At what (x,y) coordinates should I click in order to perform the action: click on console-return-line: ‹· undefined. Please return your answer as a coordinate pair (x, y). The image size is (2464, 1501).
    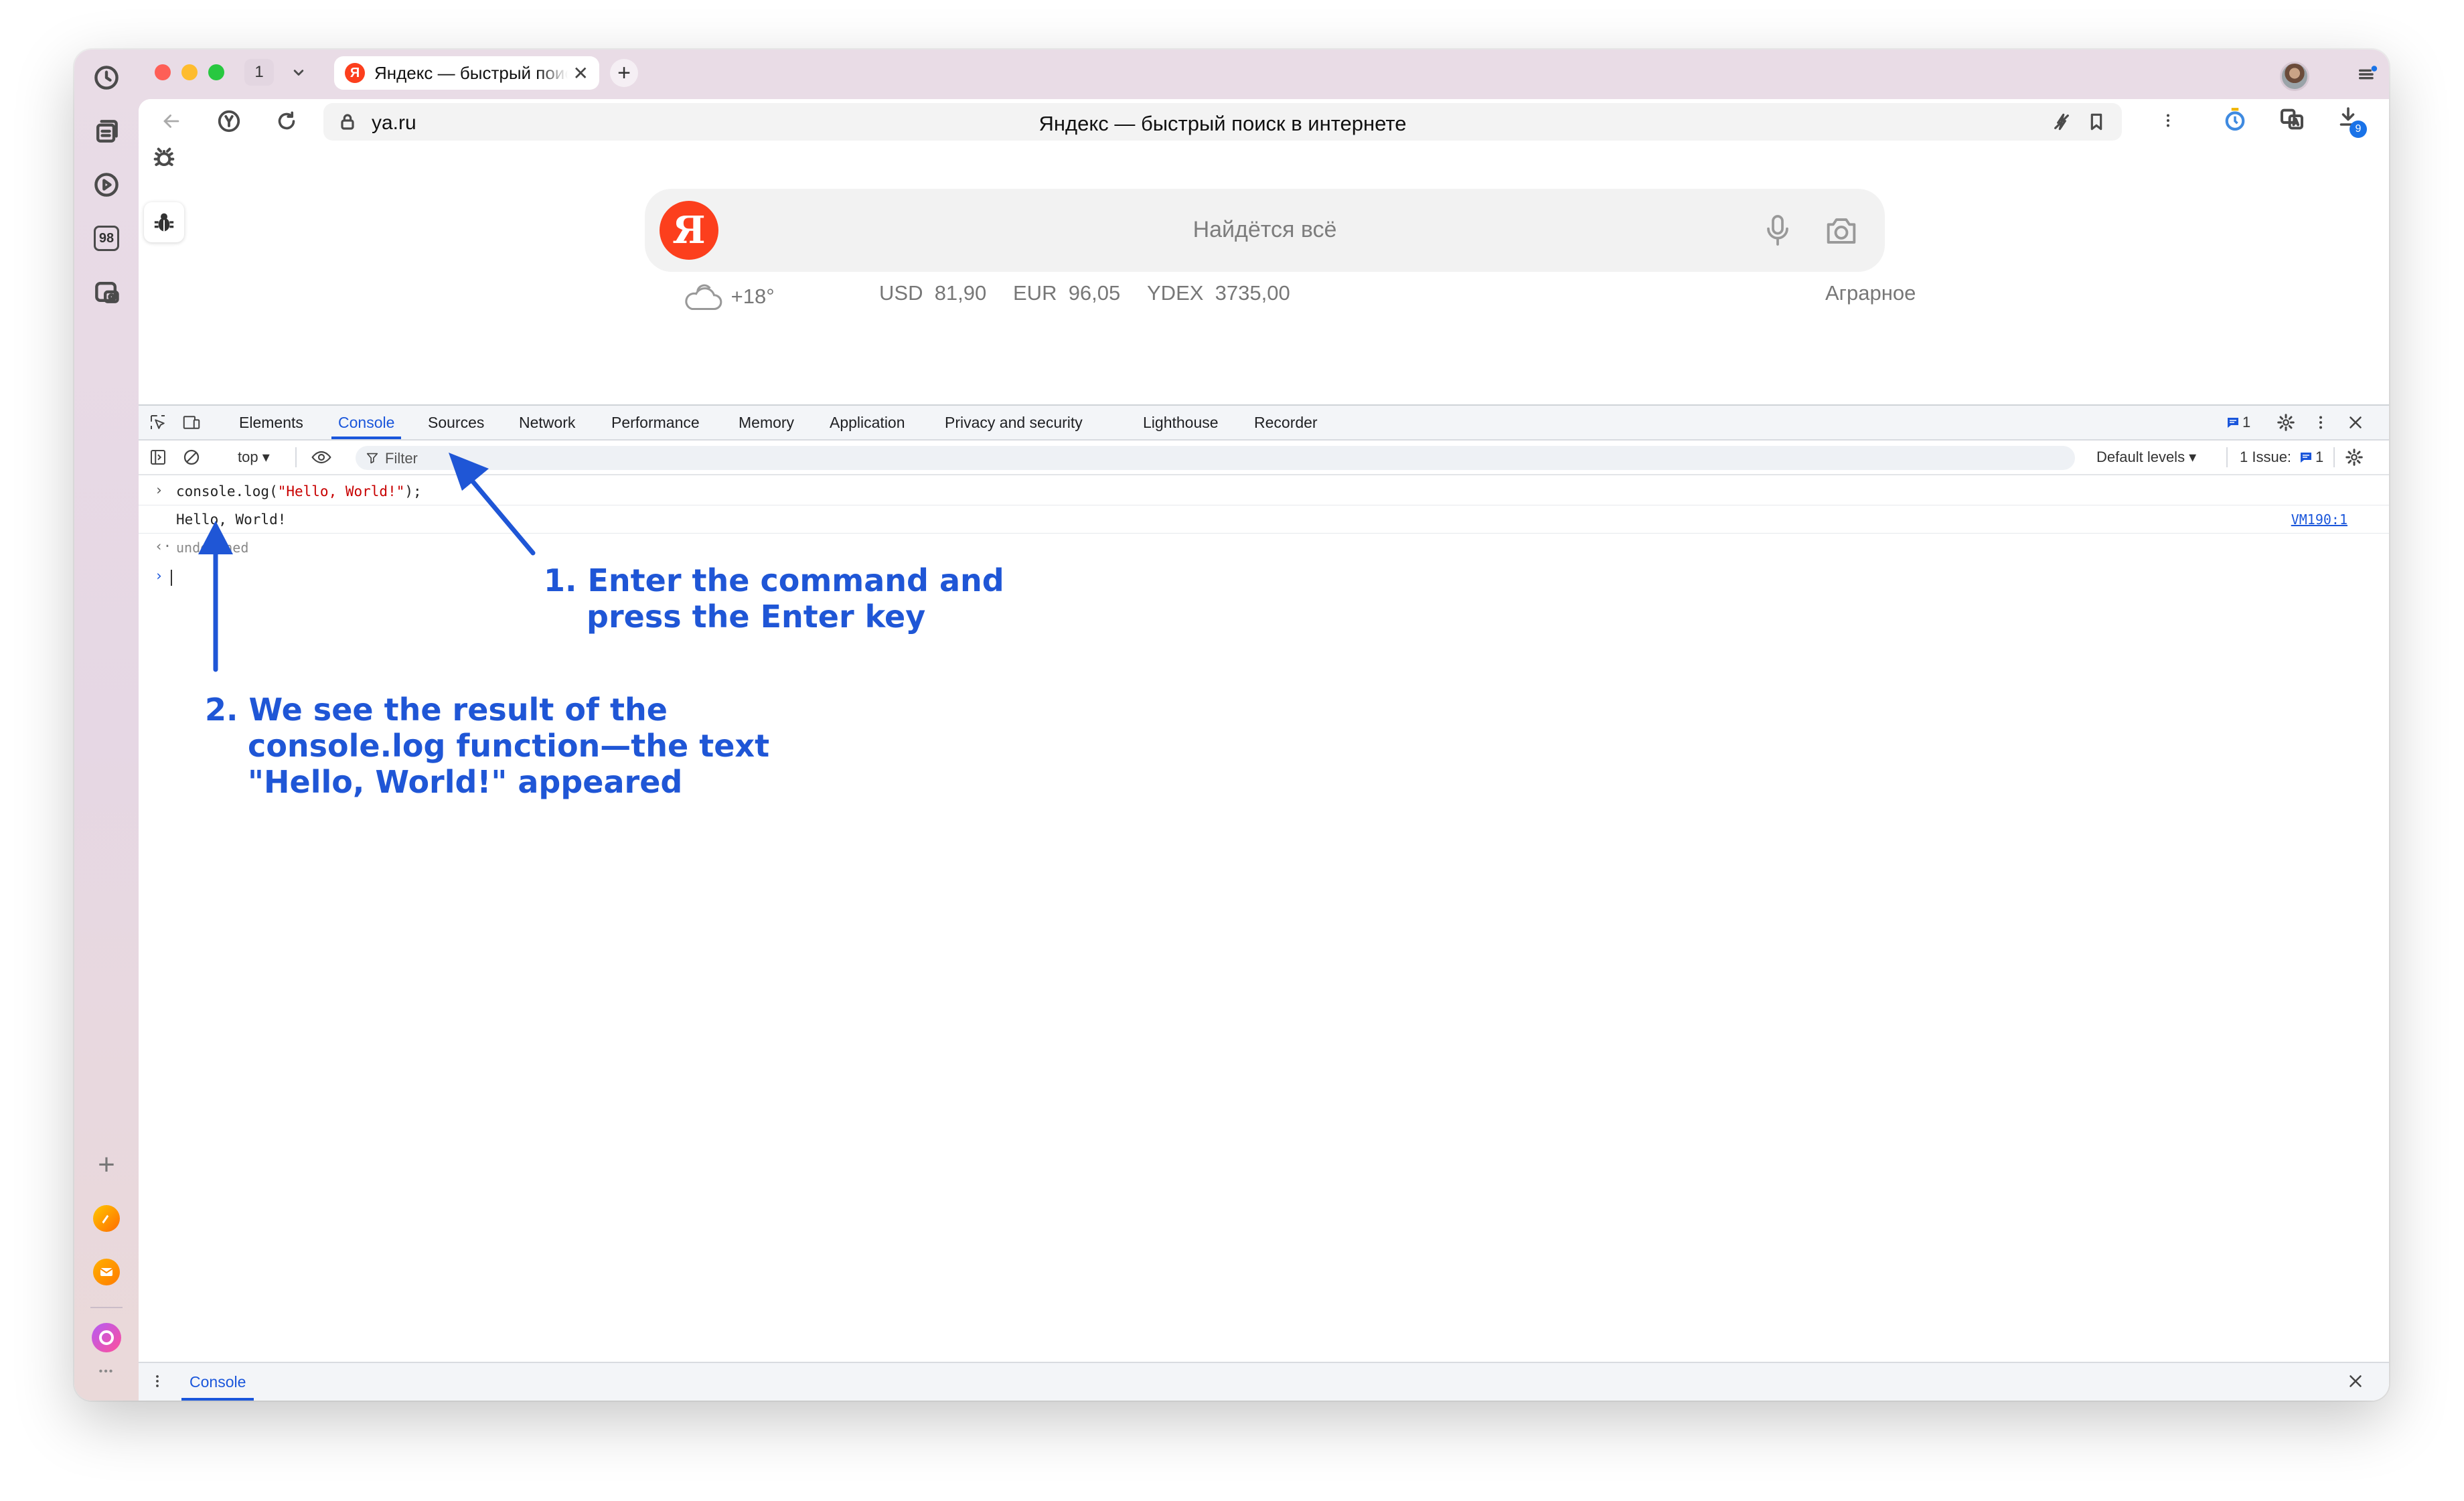
    Looking at the image, I should click on (1264, 547).